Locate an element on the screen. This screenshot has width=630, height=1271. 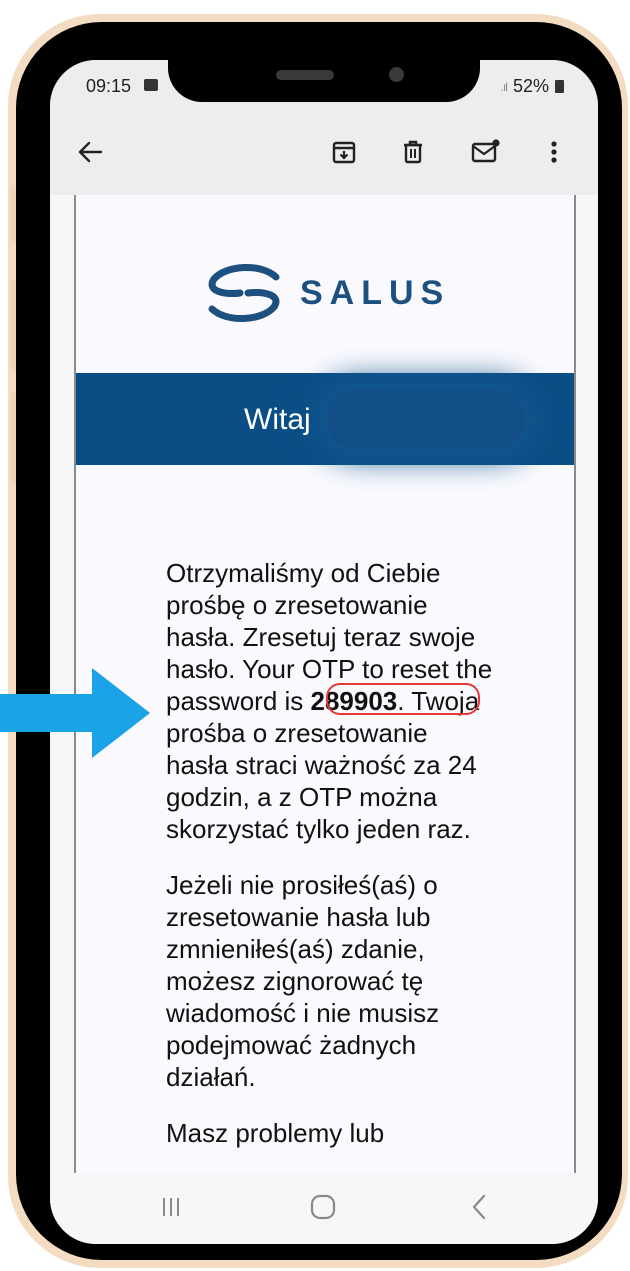
status-right: .ıl 52% is located at coordinates (532, 86).